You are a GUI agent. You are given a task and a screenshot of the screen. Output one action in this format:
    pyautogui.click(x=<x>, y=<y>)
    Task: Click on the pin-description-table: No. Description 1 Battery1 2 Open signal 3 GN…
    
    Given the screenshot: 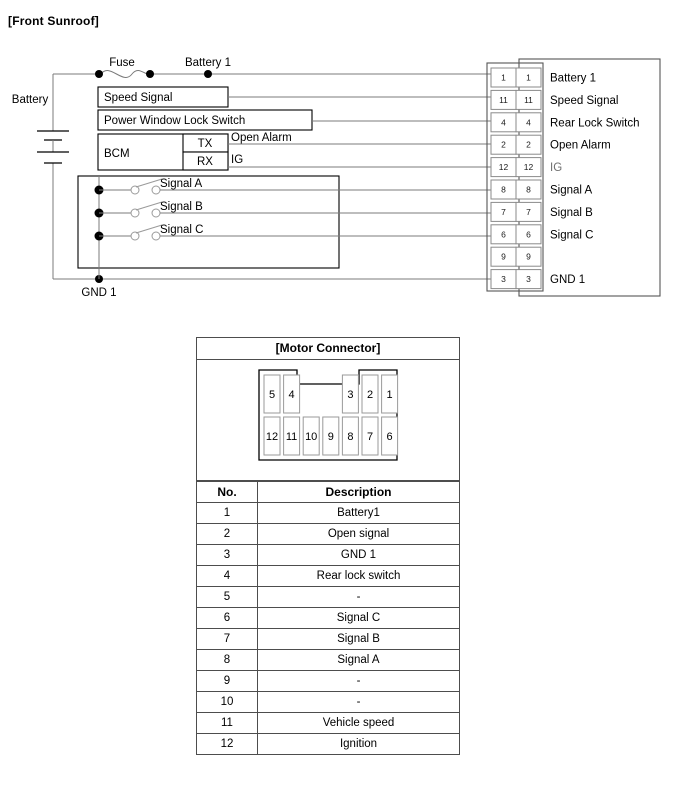 What is the action you would take?
    pyautogui.click(x=328, y=617)
    